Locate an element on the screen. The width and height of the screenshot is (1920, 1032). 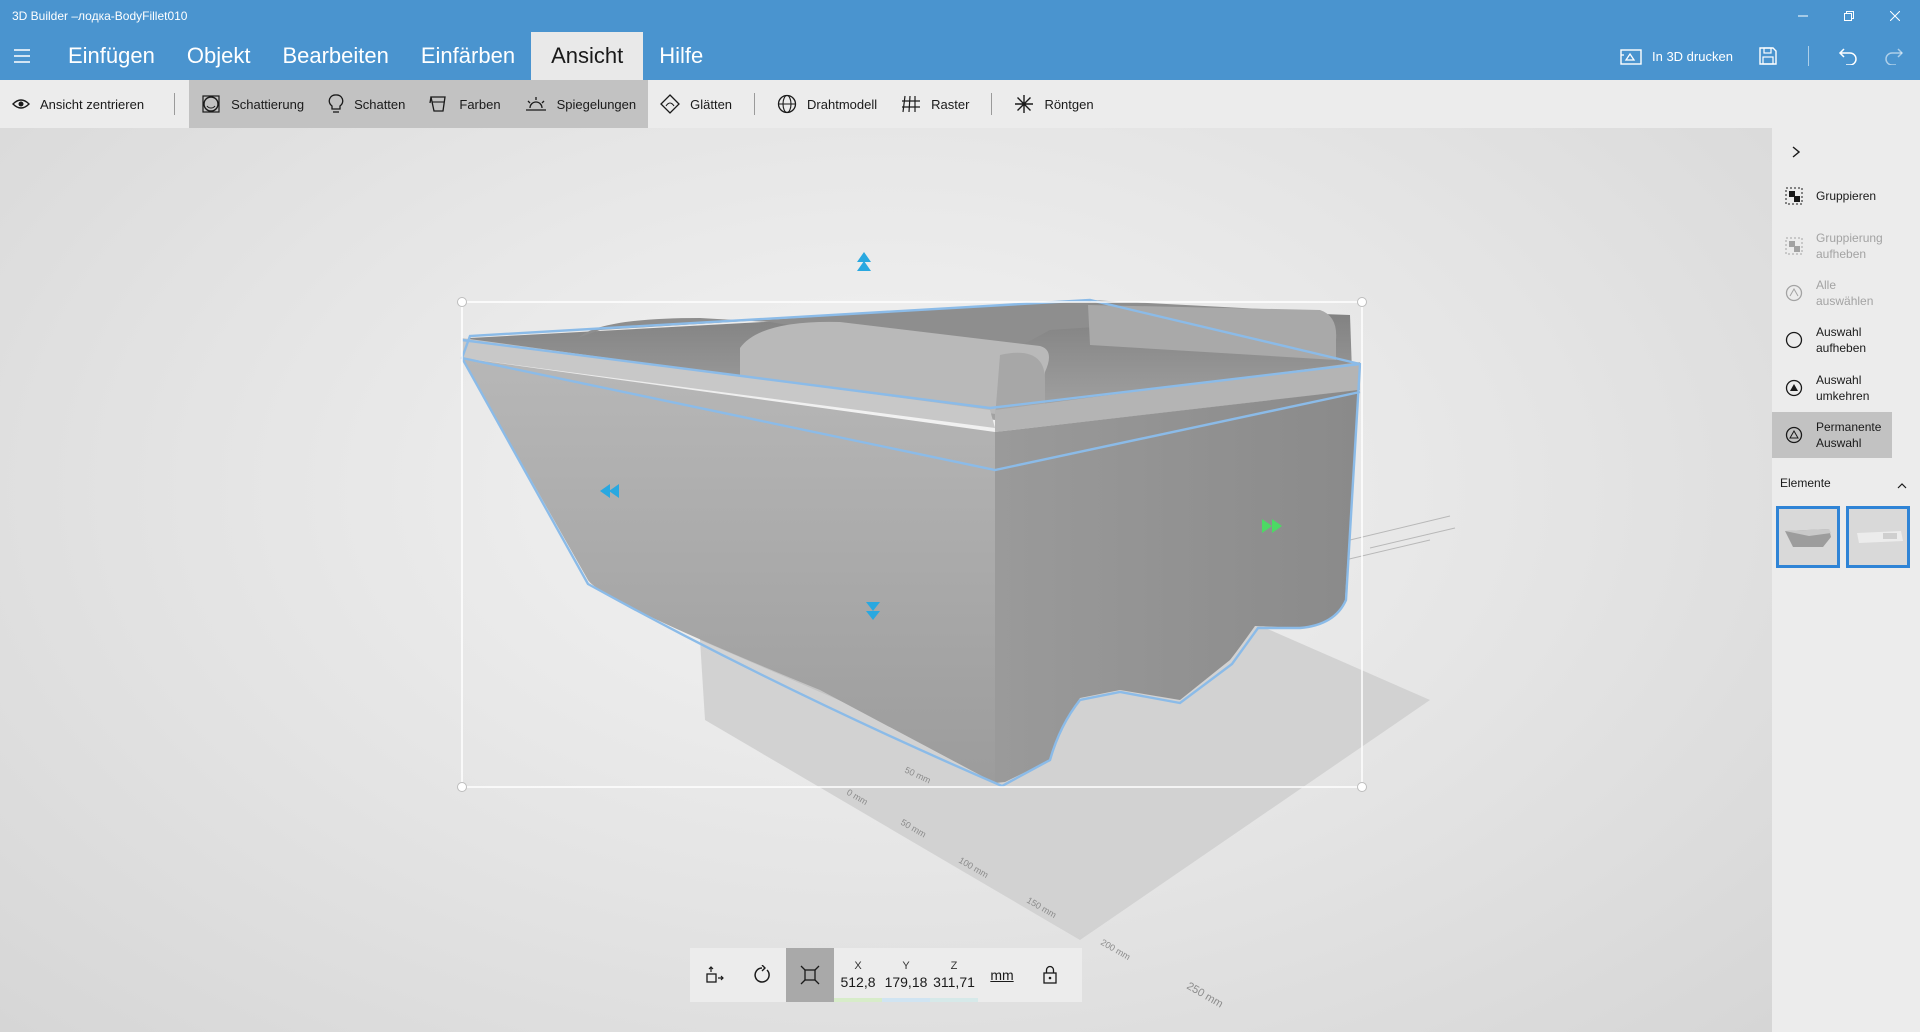
hamburger-icon is located at coordinates (22, 56).